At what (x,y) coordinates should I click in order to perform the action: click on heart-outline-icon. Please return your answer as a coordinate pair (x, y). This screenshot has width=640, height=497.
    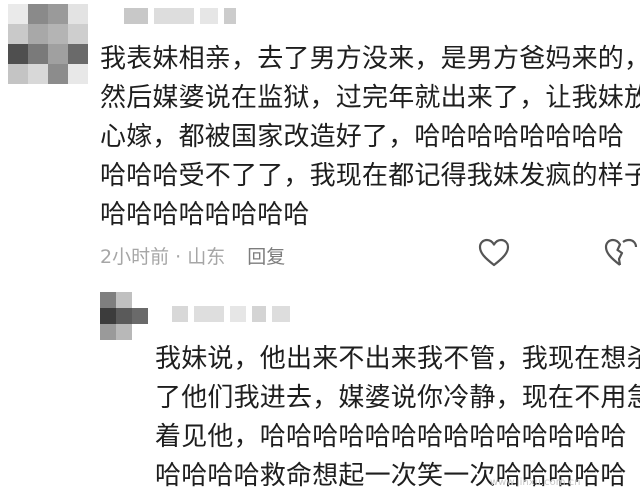
    Looking at the image, I should click on (494, 255).